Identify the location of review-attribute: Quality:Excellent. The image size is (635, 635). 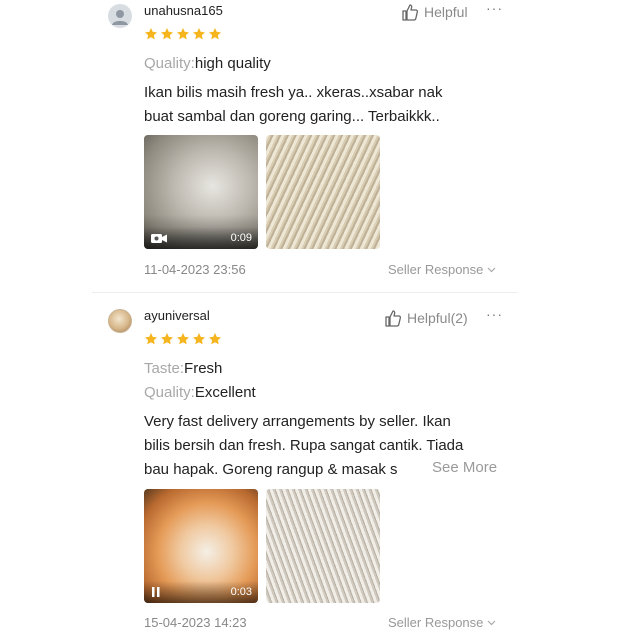
(200, 392).